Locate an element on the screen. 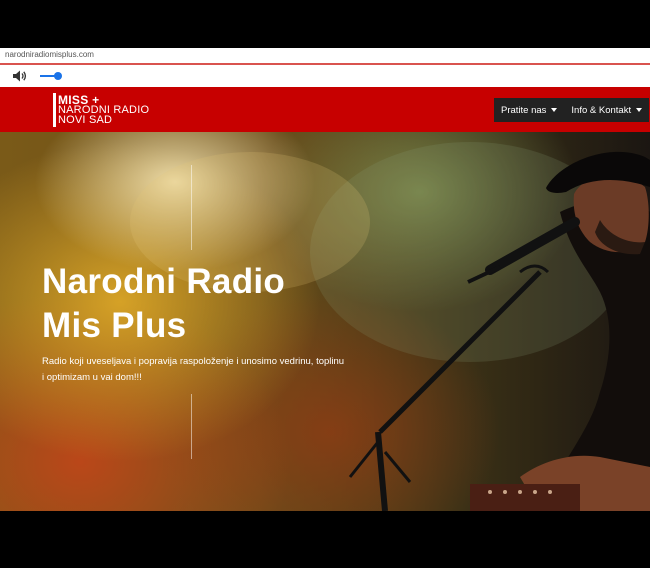 This screenshot has width=650, height=568. menu-item-pratite-nas: Pratite nas is located at coordinates (529, 110).